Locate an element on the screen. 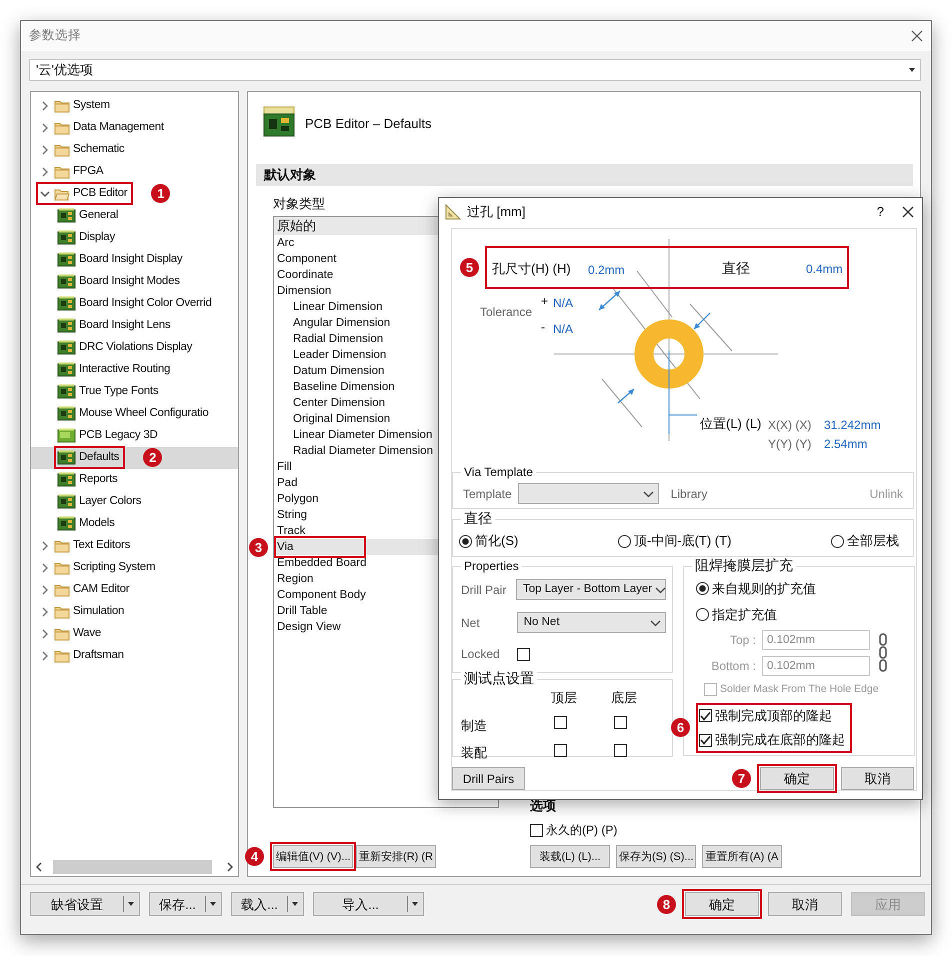  list-item: Track is located at coordinates (293, 531).